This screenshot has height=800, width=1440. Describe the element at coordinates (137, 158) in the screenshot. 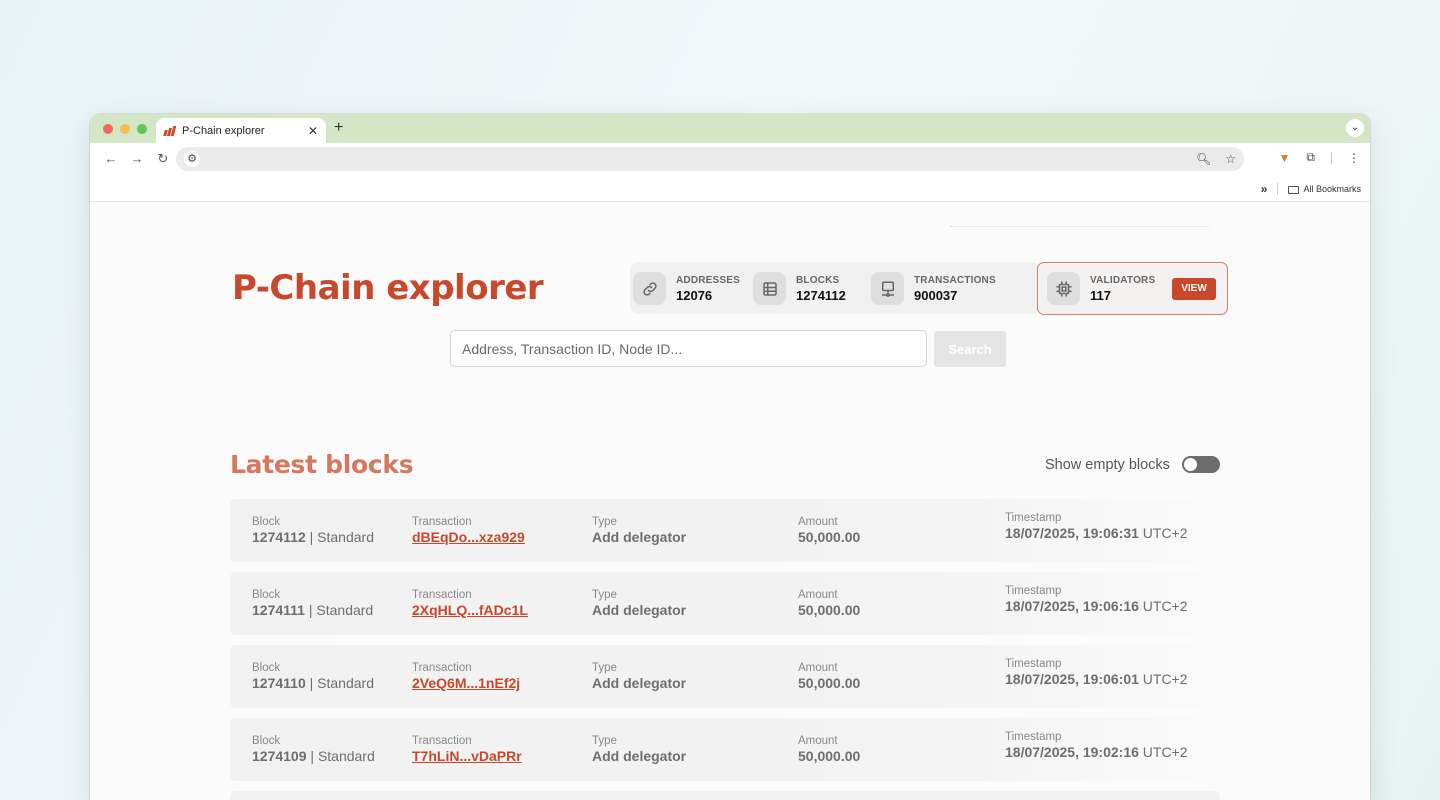

I see `forward-arrow-icon: →` at that location.